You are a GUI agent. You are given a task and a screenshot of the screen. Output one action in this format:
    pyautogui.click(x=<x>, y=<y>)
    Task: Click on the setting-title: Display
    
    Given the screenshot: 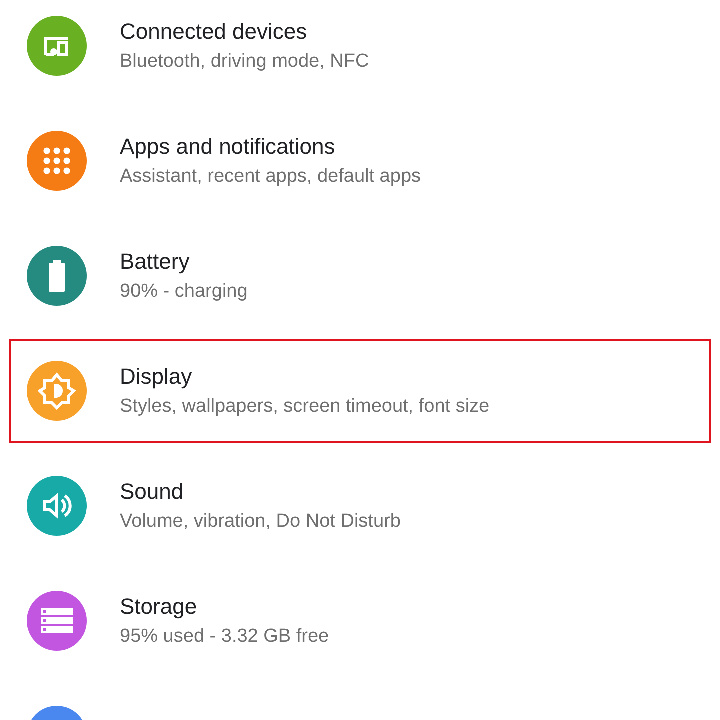 What is the action you would take?
    pyautogui.click(x=305, y=377)
    